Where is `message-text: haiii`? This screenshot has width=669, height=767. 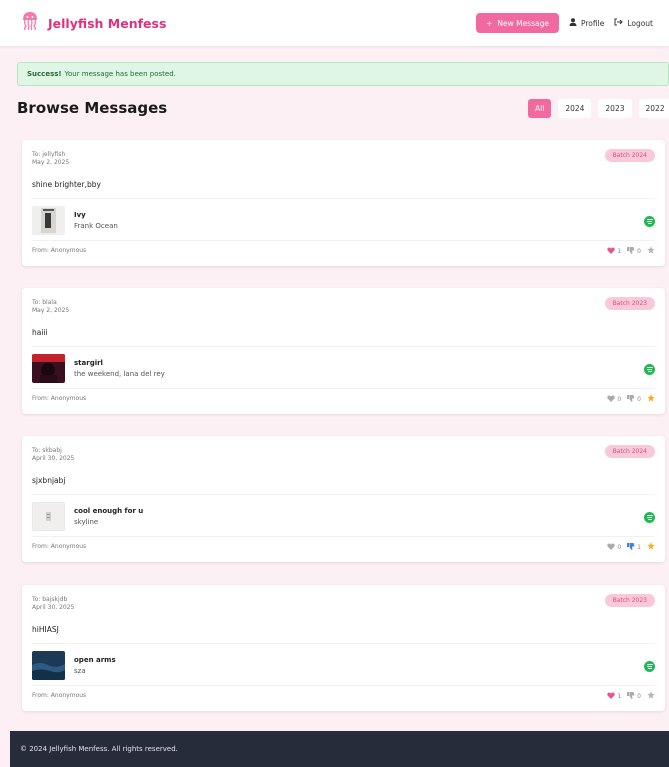
message-text: haiii is located at coordinates (40, 332).